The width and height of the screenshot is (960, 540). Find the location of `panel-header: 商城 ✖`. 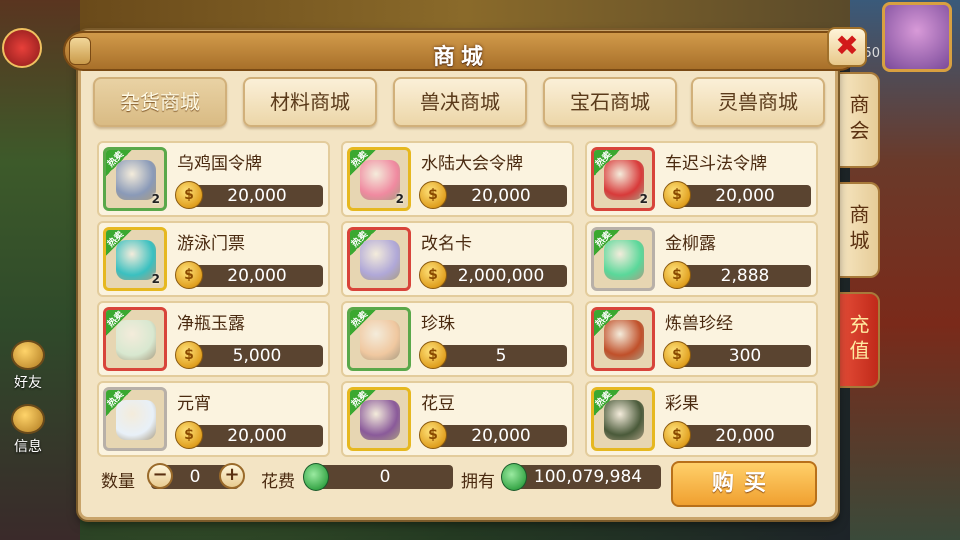

panel-header: 商城 ✖ is located at coordinates (465, 49).